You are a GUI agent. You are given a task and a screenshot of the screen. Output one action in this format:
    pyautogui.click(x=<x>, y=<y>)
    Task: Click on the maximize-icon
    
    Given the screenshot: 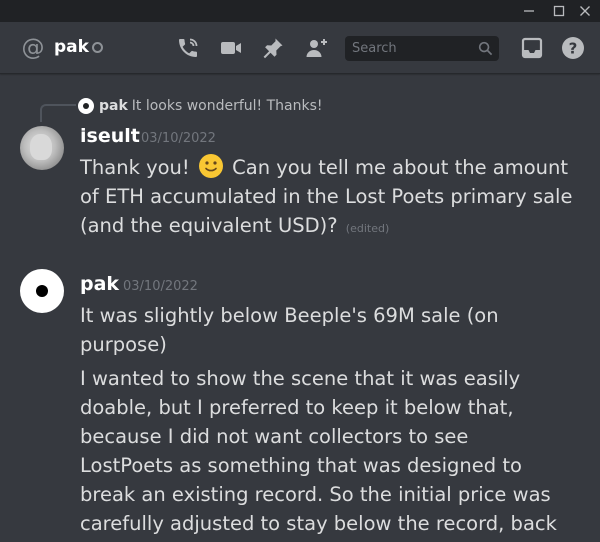 What is the action you would take?
    pyautogui.click(x=559, y=11)
    